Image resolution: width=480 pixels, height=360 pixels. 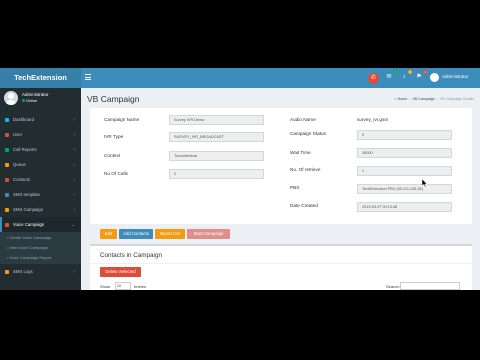 I want to click on edit-button: Edit, so click(x=108, y=234).